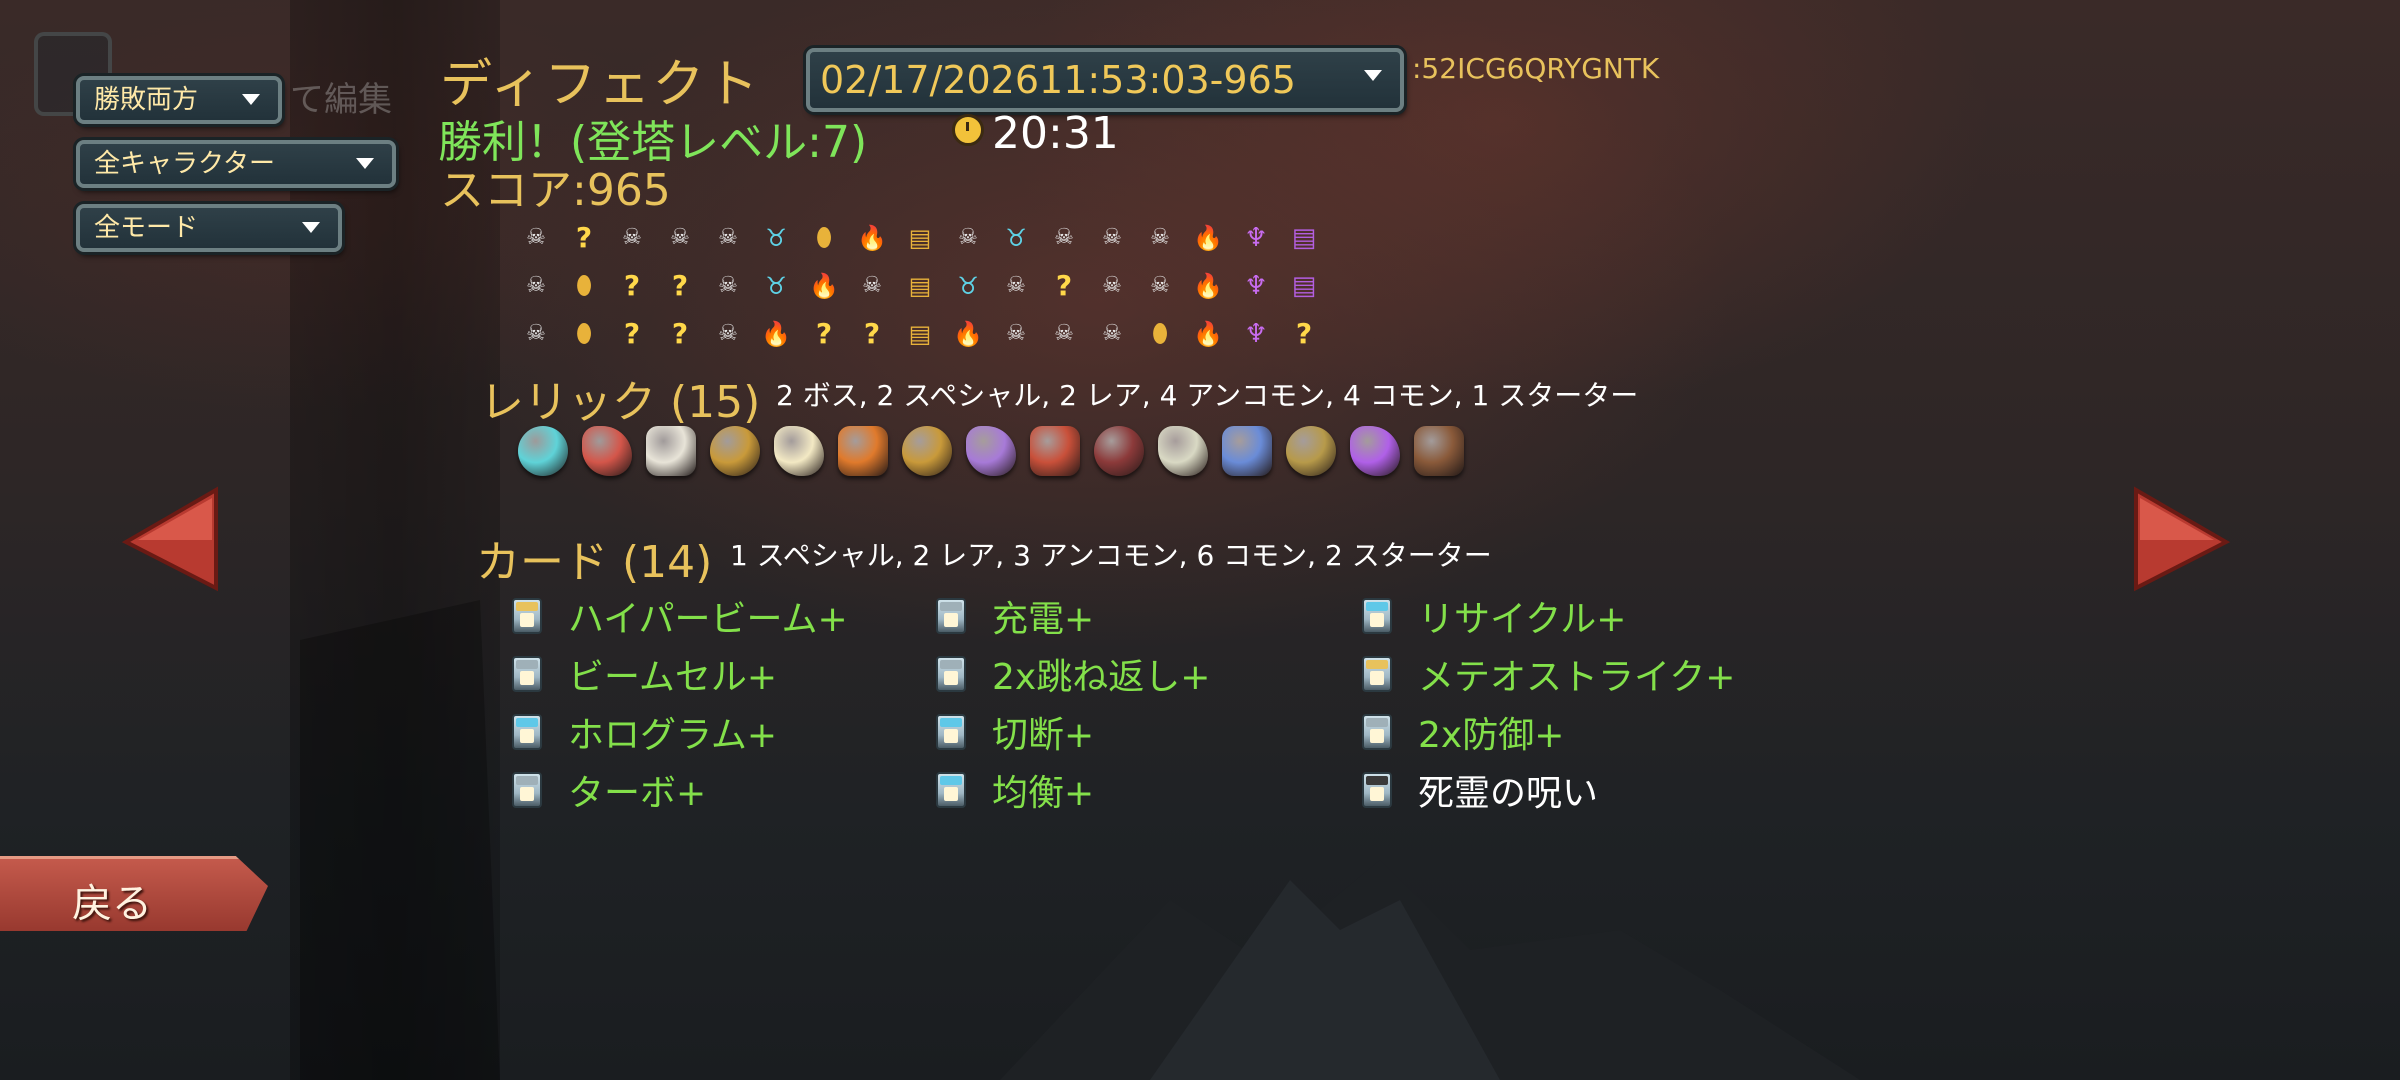 This screenshot has height=1080, width=2400. I want to click on orb-icon, so click(799, 451).